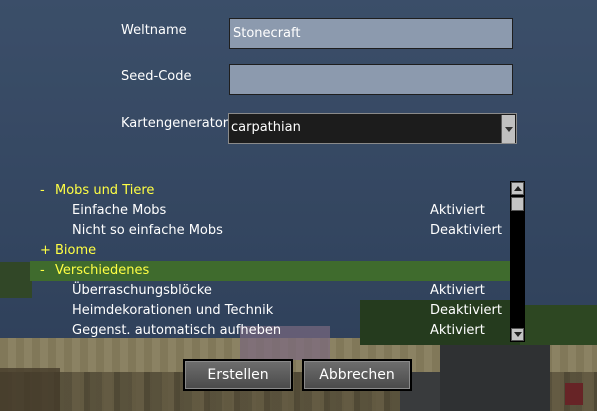 Image resolution: width=597 pixels, height=411 pixels. I want to click on mapgen-selected-value: carpathian, so click(266, 127).